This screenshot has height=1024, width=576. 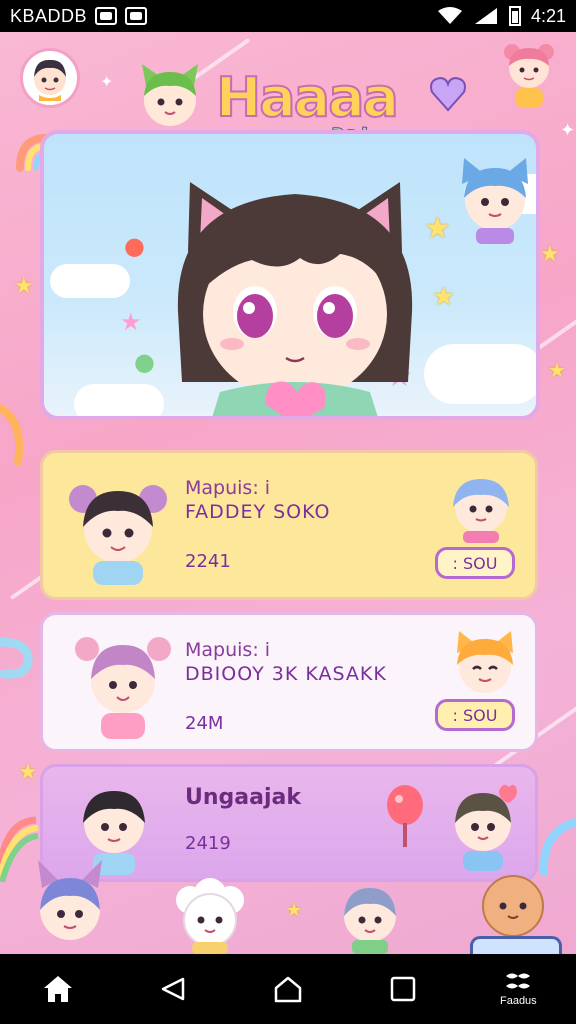 What do you see at coordinates (170, 95) in the screenshot?
I see `cat-mascot-icon` at bounding box center [170, 95].